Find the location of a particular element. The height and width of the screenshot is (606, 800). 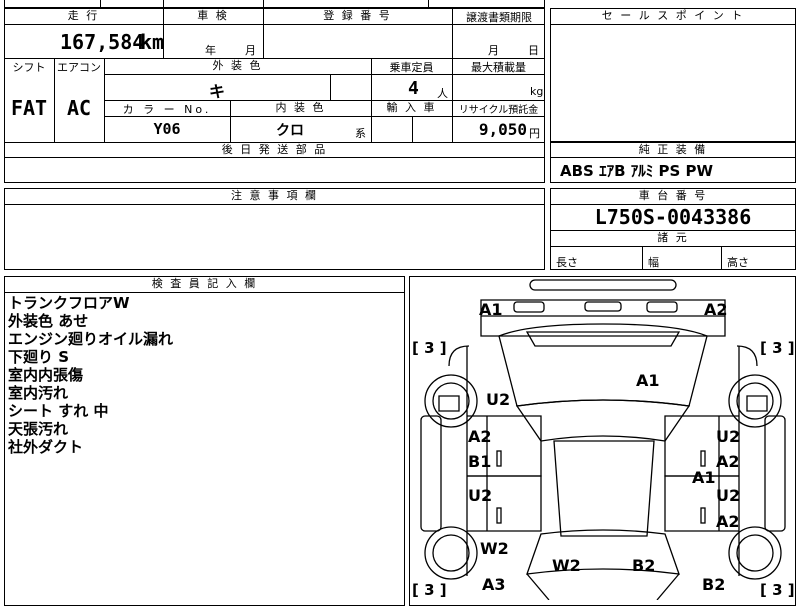

inspector-header: 検 査 員 記 入 欄 is located at coordinates (204, 283).